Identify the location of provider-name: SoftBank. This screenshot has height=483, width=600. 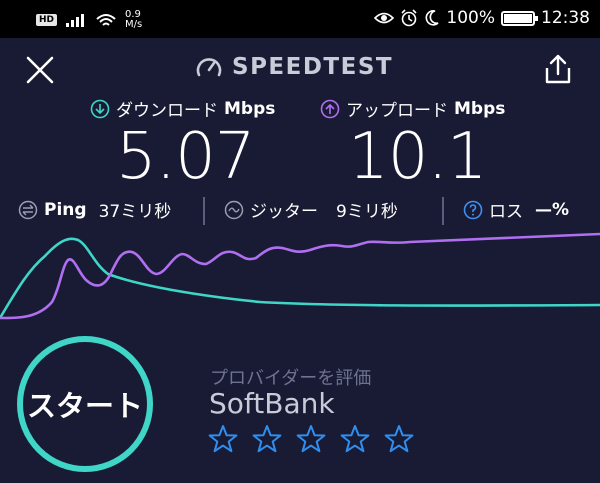
(272, 403).